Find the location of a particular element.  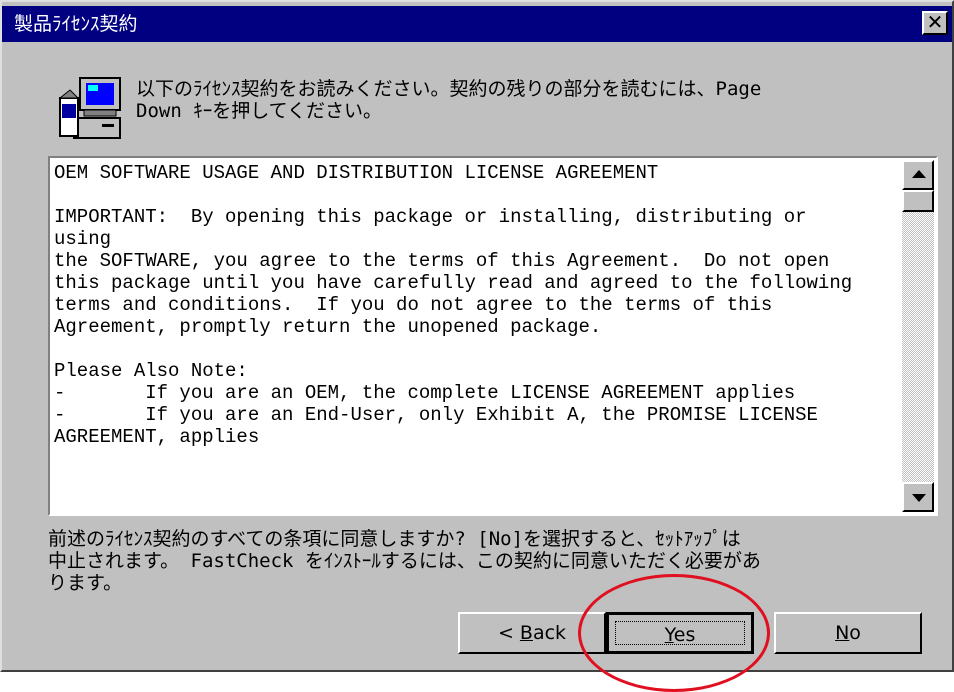

scroll-down-button is located at coordinates (918, 497).